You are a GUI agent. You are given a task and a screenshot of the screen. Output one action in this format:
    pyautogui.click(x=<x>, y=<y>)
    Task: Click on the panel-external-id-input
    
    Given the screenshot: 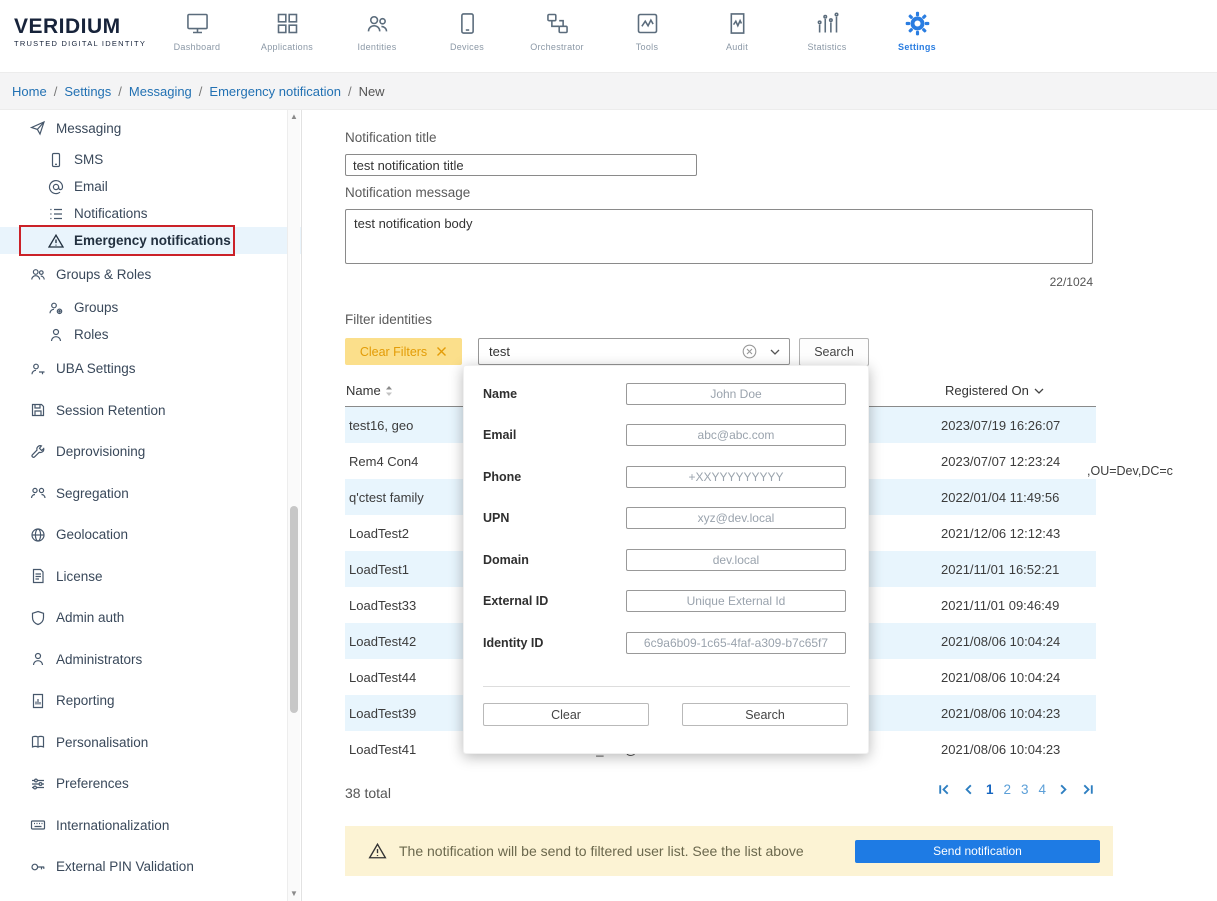 What is the action you would take?
    pyautogui.click(x=736, y=601)
    